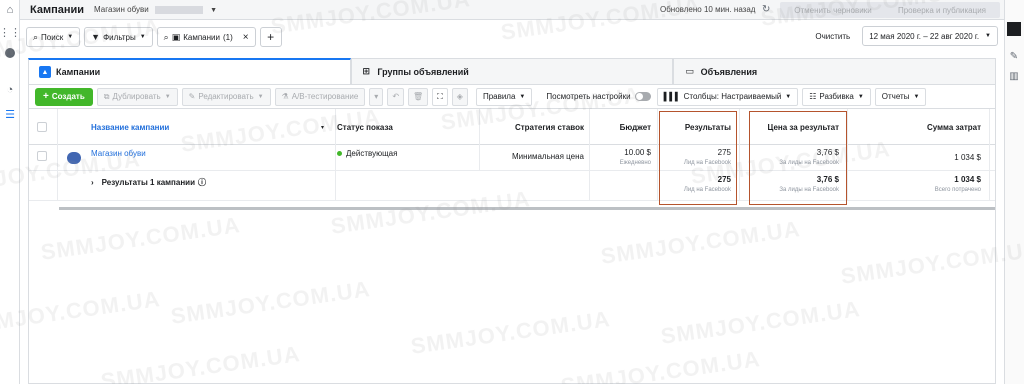  I want to click on add-filter-button: +, so click(270, 37).